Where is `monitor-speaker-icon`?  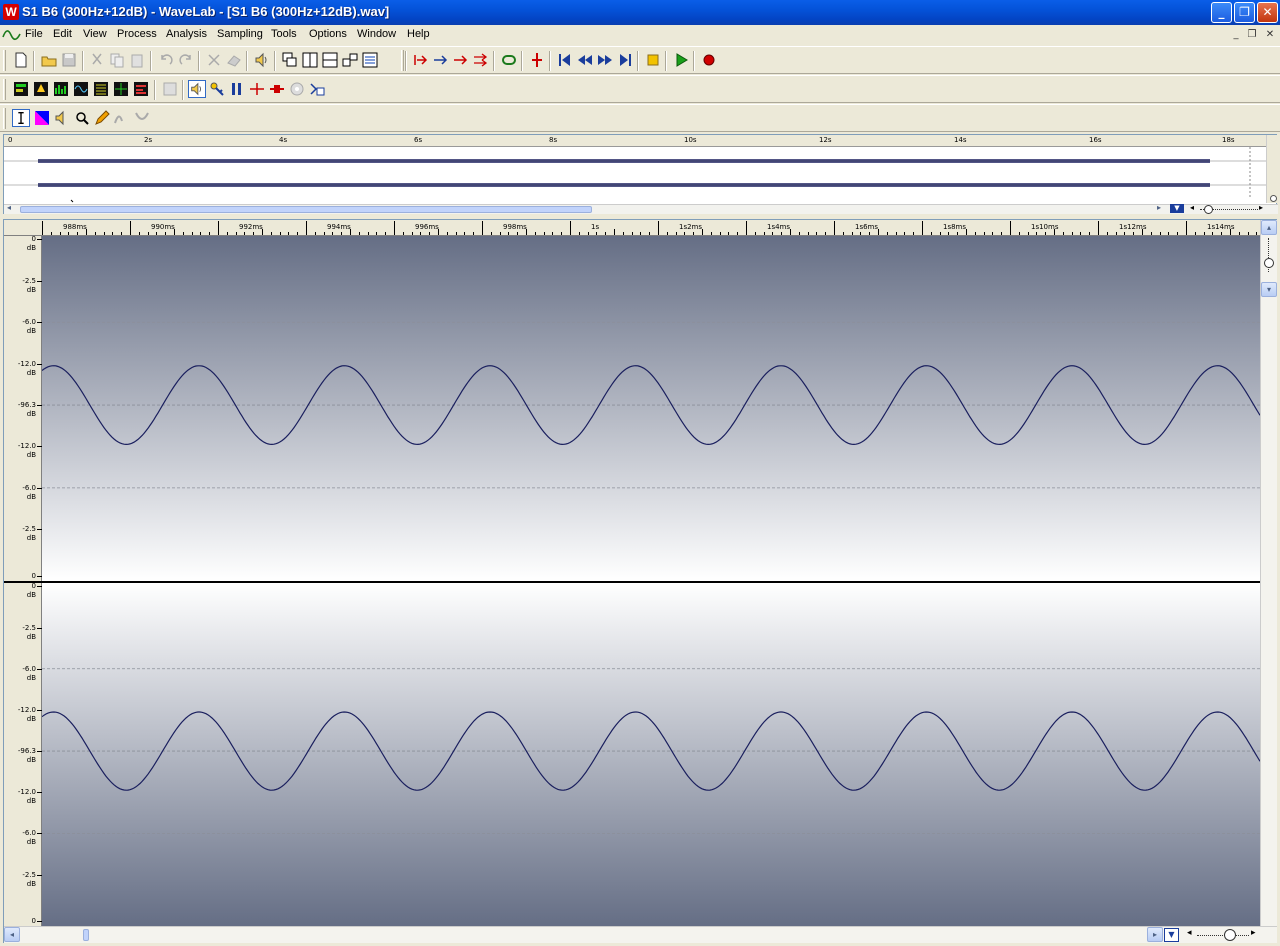
monitor-speaker-icon is located at coordinates (197, 89).